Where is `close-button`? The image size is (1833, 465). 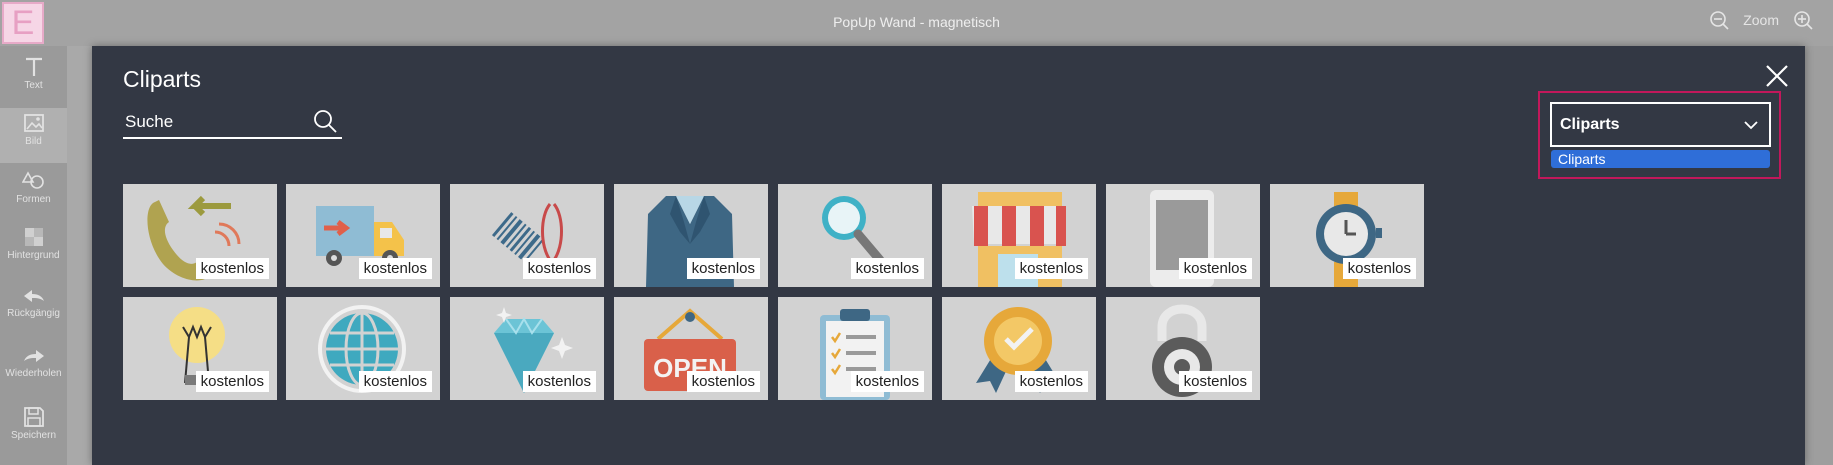
close-button is located at coordinates (1777, 76).